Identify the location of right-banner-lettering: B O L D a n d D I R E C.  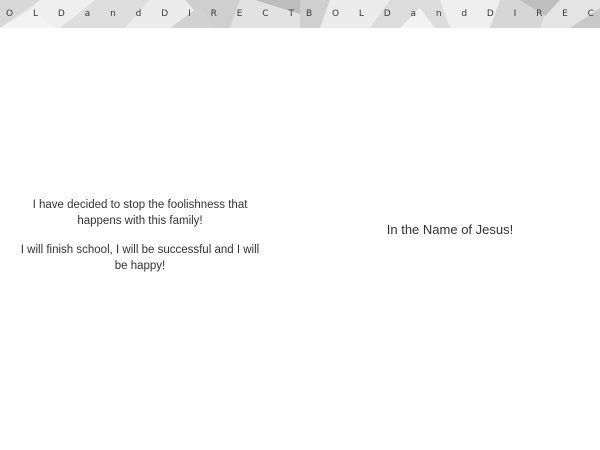
(450, 14).